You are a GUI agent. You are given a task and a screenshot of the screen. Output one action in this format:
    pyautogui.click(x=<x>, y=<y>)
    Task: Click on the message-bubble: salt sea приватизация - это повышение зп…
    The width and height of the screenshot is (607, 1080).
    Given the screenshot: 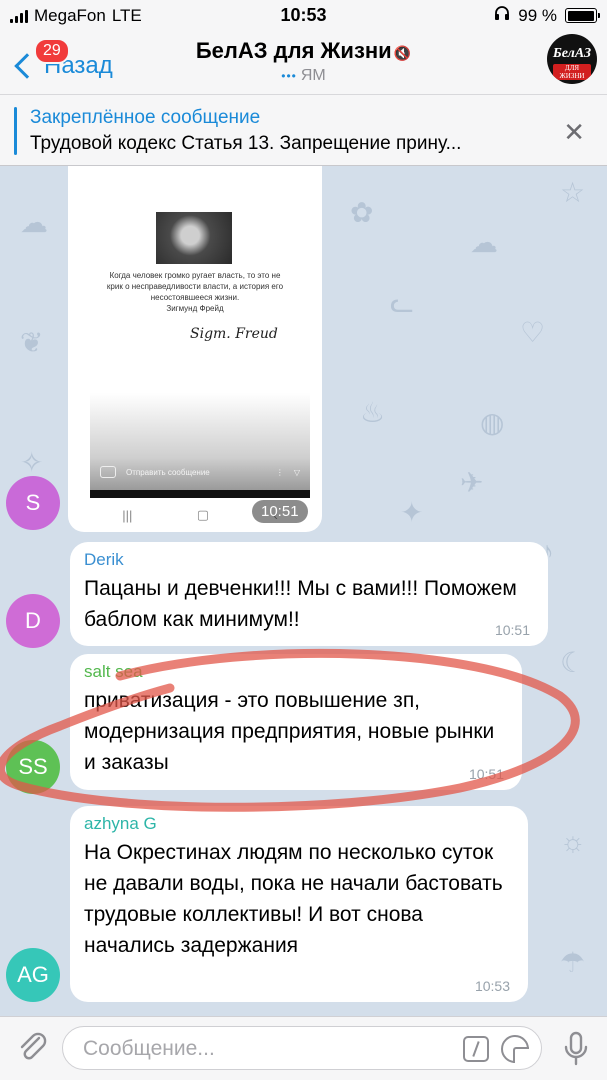 What is the action you would take?
    pyautogui.click(x=296, y=722)
    